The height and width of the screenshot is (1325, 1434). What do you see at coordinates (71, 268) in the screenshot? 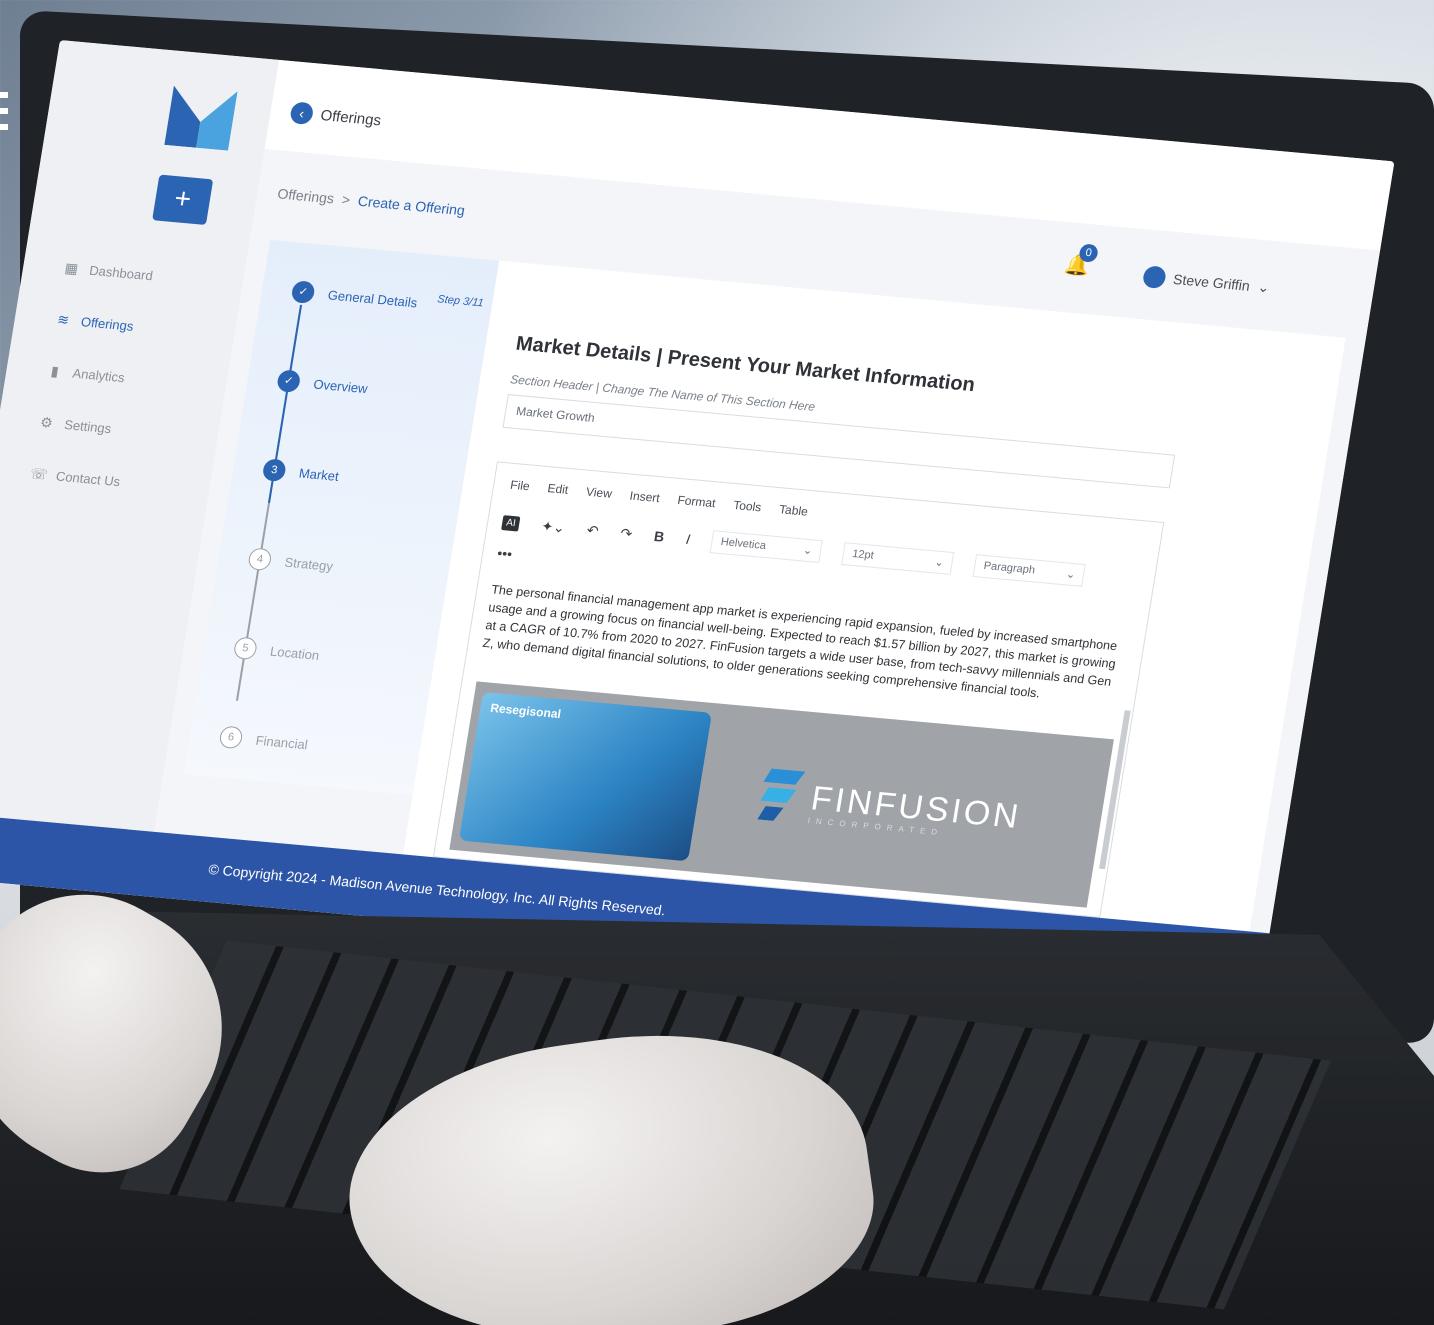
I see `grid-icon: ▦` at bounding box center [71, 268].